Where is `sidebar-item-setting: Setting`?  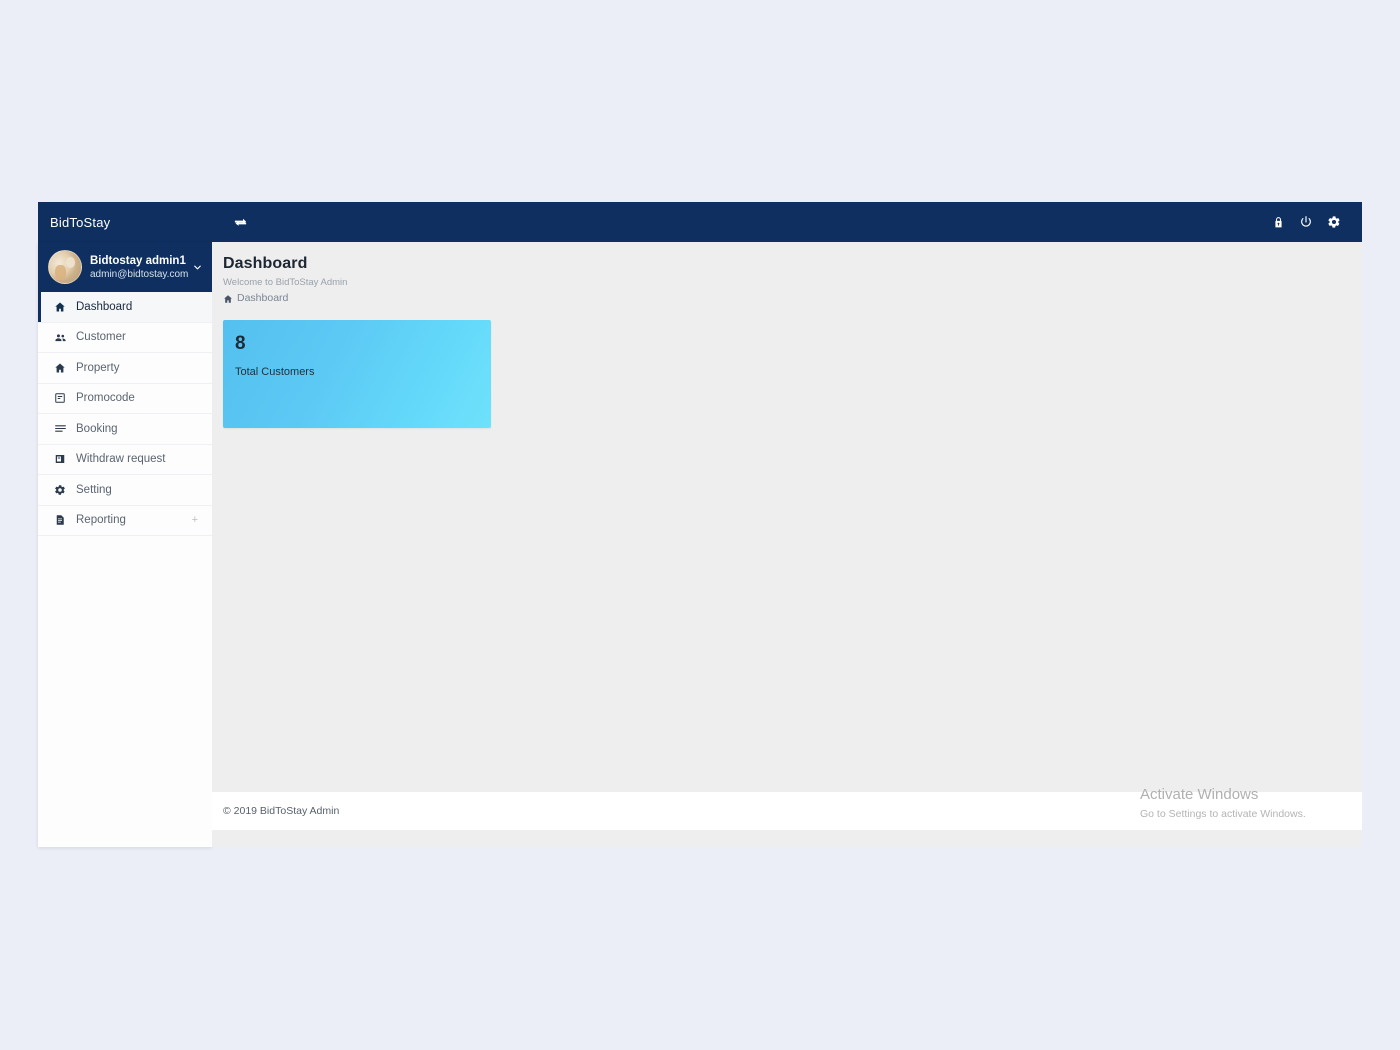 sidebar-item-setting: Setting is located at coordinates (125, 490).